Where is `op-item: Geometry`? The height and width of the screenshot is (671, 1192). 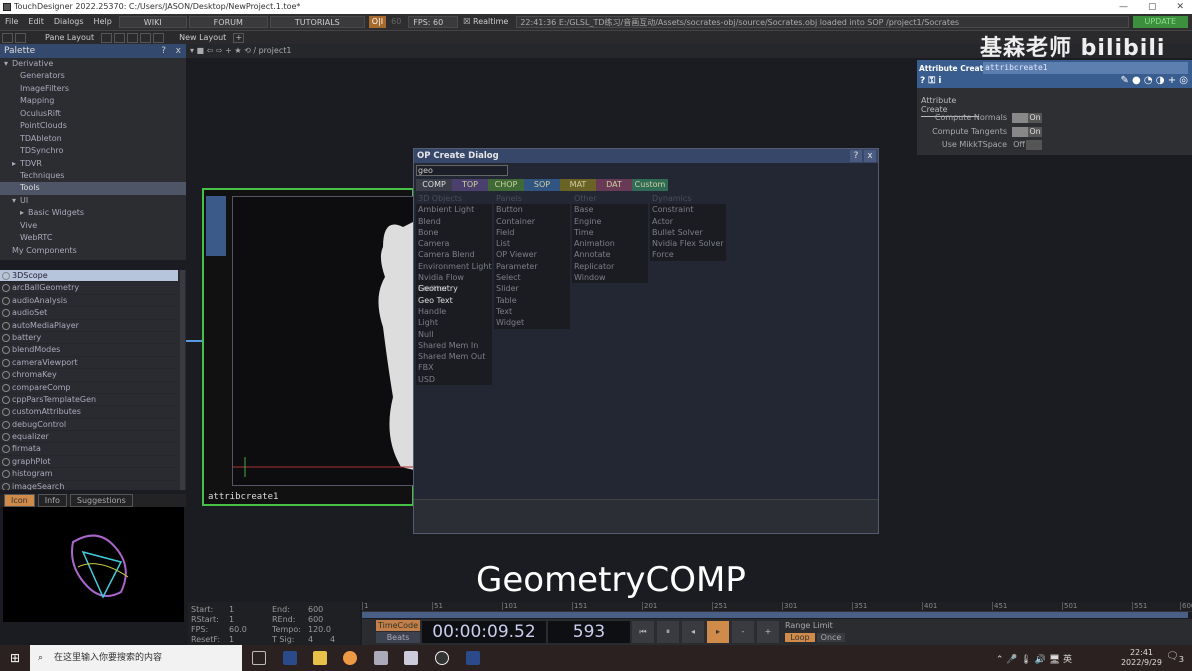 op-item: Geometry is located at coordinates (454, 289).